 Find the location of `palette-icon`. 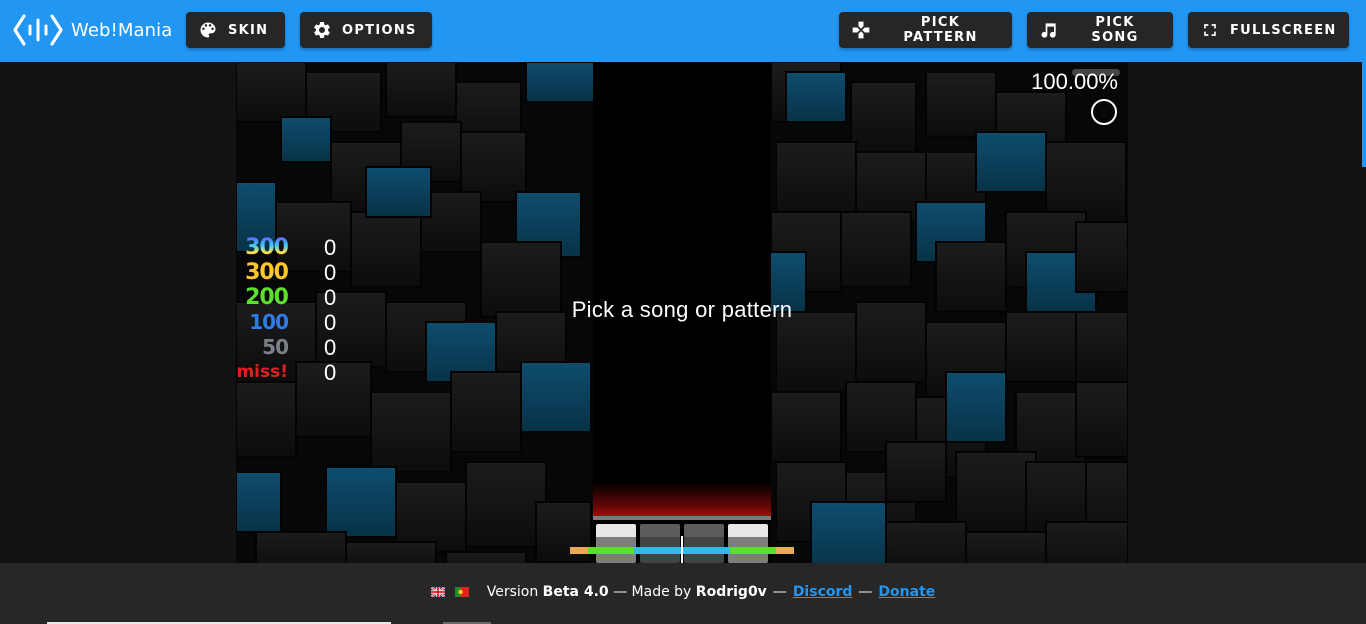

palette-icon is located at coordinates (208, 30).